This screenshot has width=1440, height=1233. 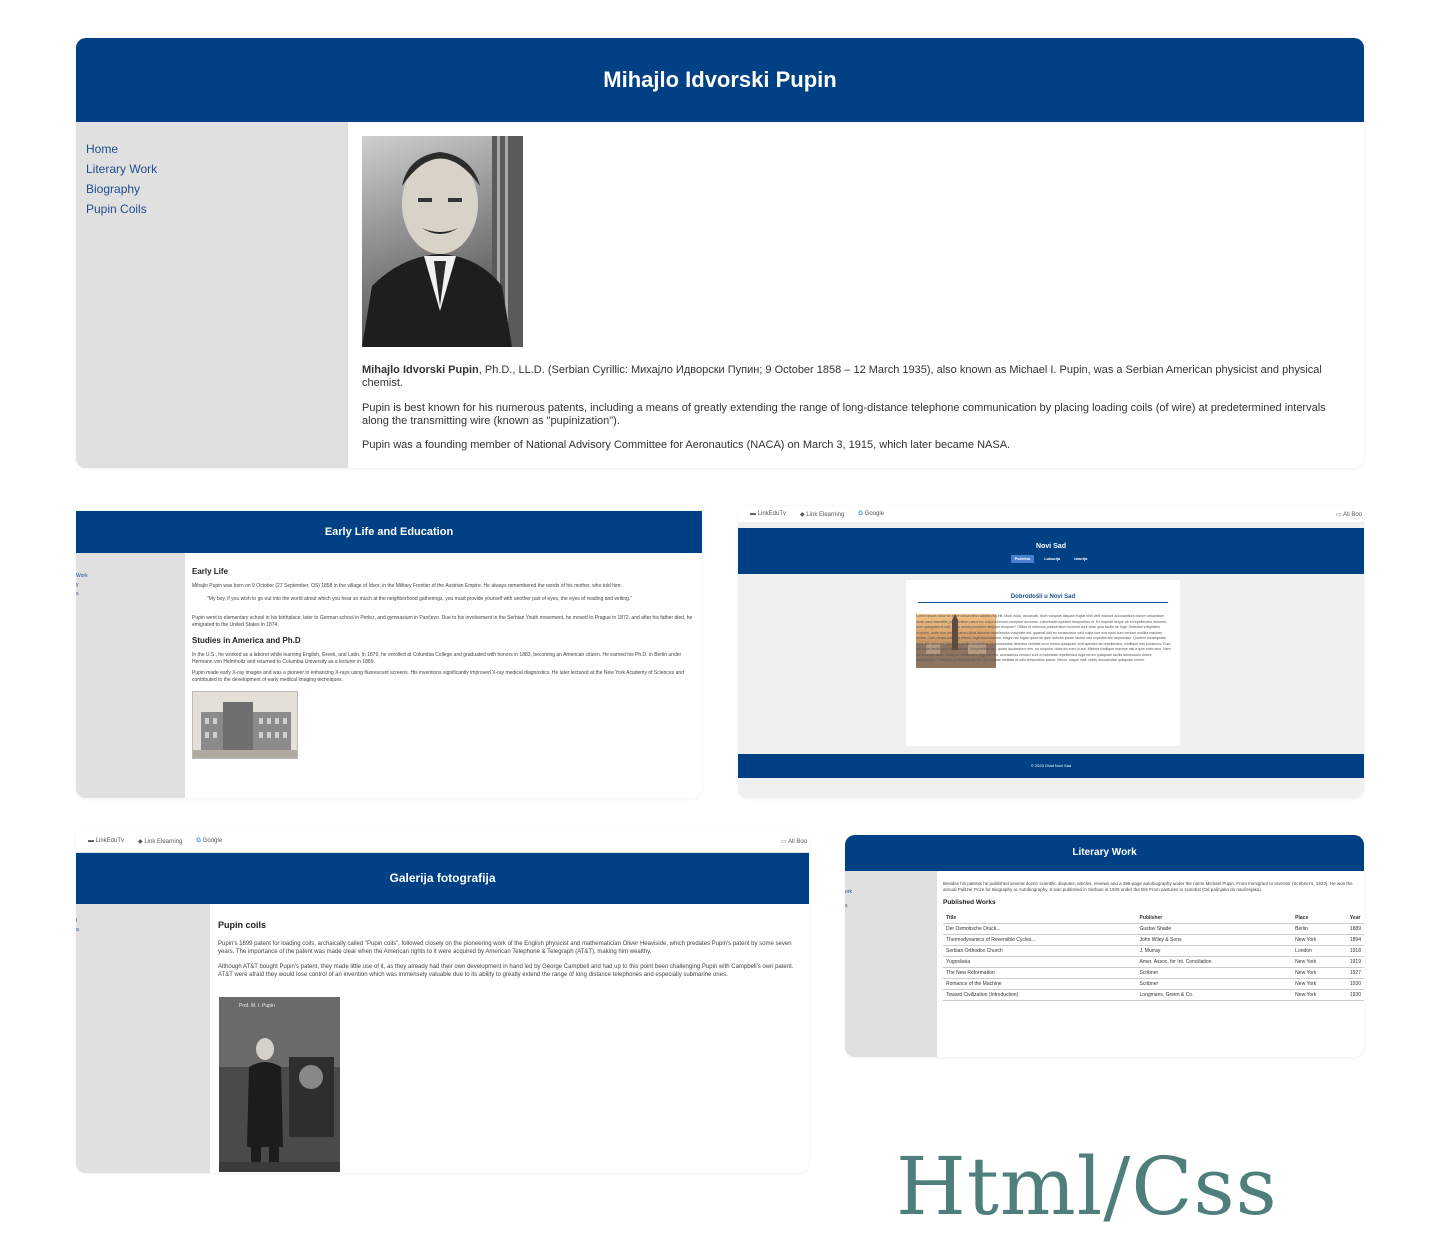 I want to click on nav-pupin-coils-link: Pupin Coils, so click(x=217, y=209).